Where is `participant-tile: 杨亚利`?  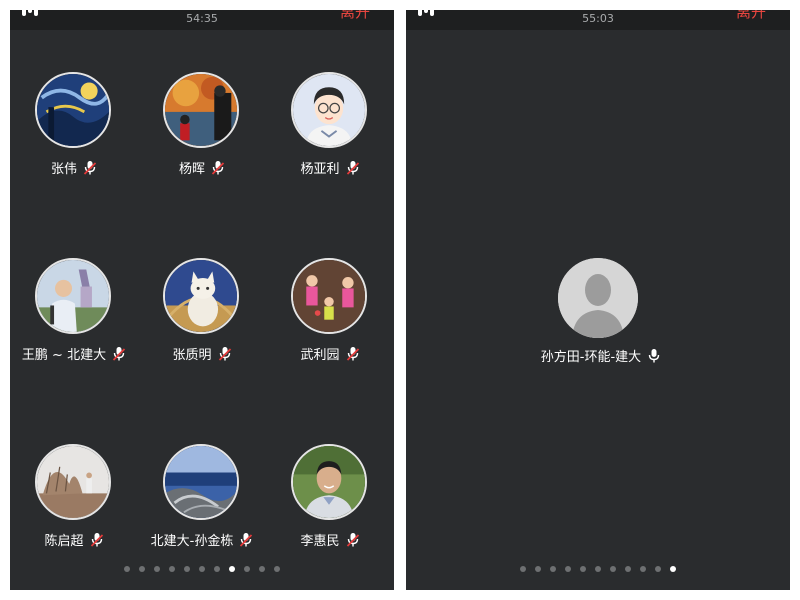
participant-tile: 杨亚利 is located at coordinates (330, 132).